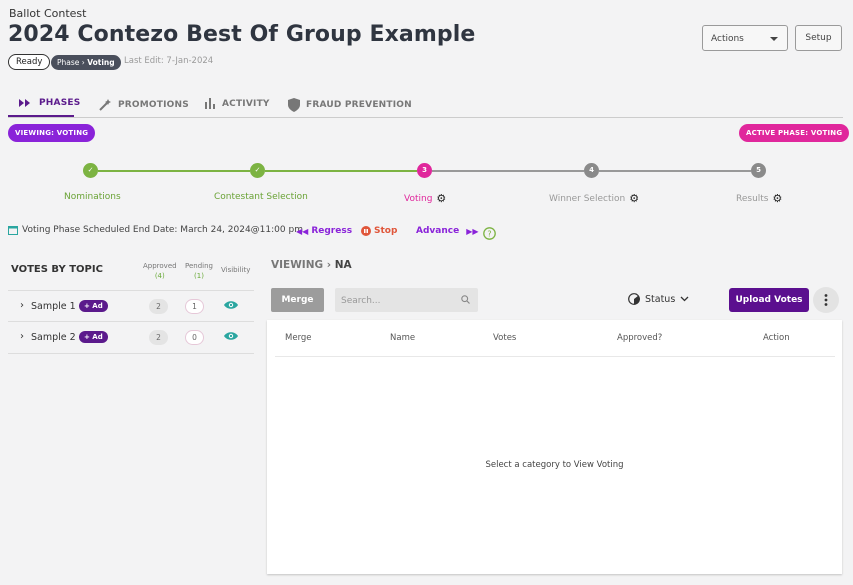  I want to click on phase-badge-value: Voting, so click(101, 62).